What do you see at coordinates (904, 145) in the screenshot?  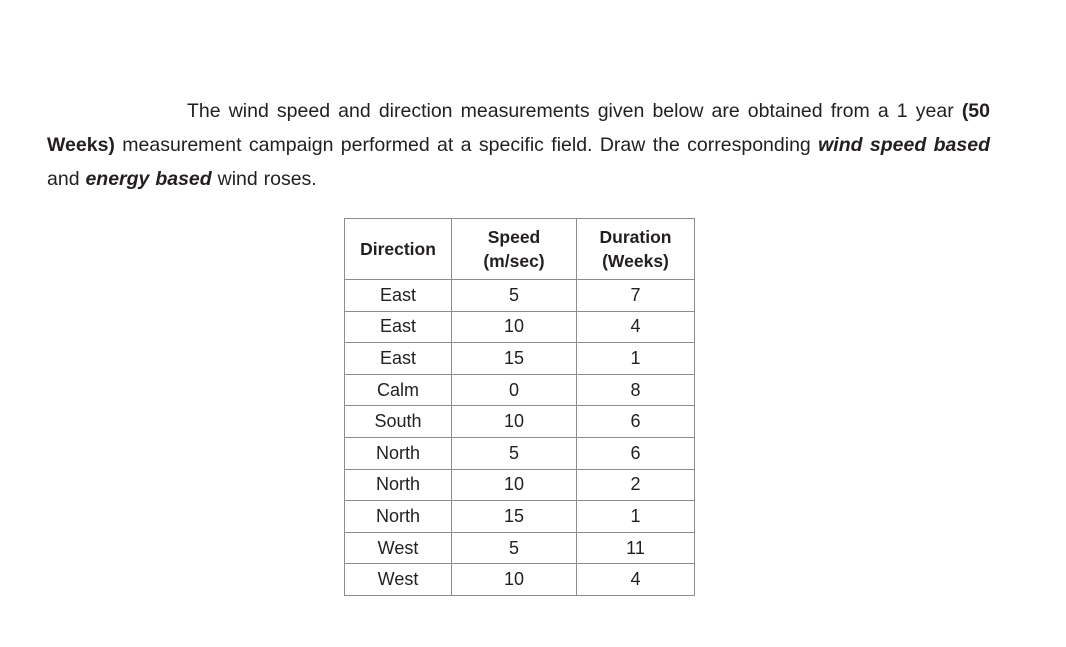 I see `question-emphasis-wind-speed-based: wind speed based` at bounding box center [904, 145].